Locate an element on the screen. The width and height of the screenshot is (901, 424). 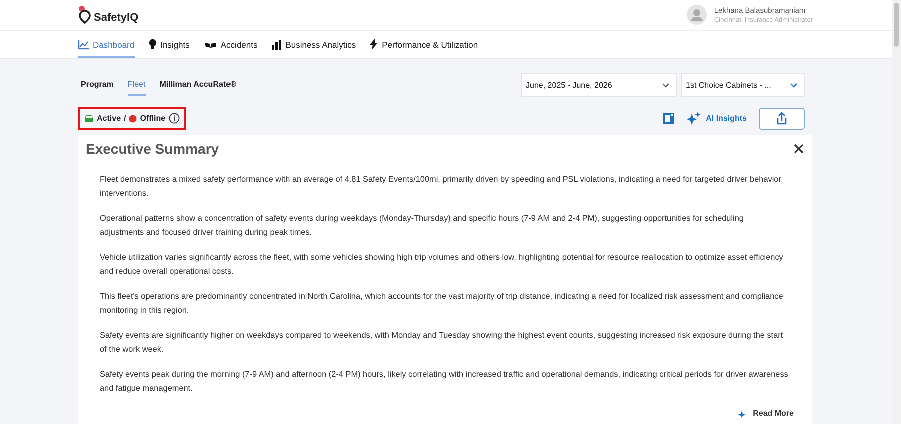
read-more-link: Read More is located at coordinates (766, 413).